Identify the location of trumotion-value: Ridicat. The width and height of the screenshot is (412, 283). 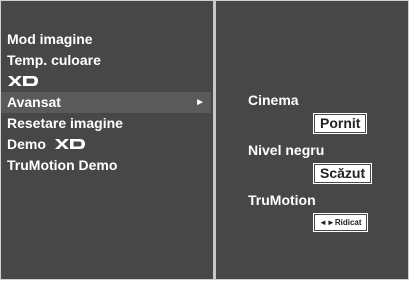
(348, 222).